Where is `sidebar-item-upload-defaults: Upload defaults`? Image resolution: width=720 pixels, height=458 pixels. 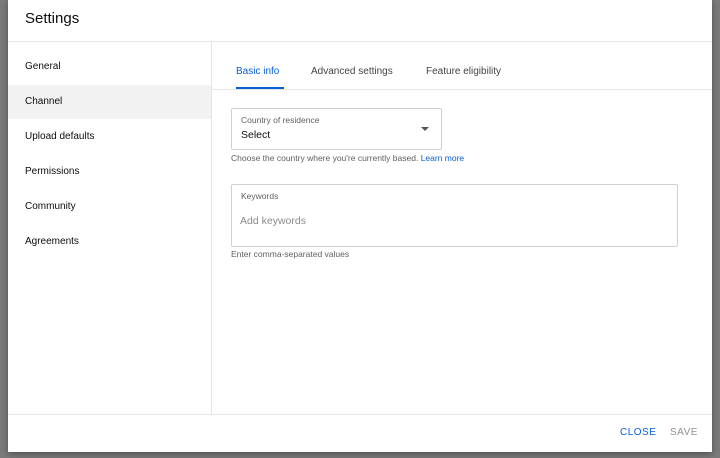 sidebar-item-upload-defaults: Upload defaults is located at coordinates (109, 137).